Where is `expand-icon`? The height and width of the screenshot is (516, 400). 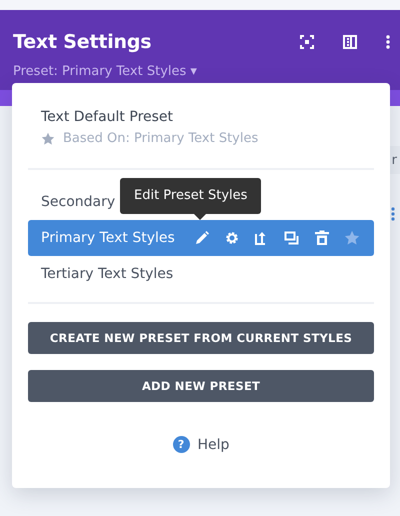 expand-icon is located at coordinates (307, 42).